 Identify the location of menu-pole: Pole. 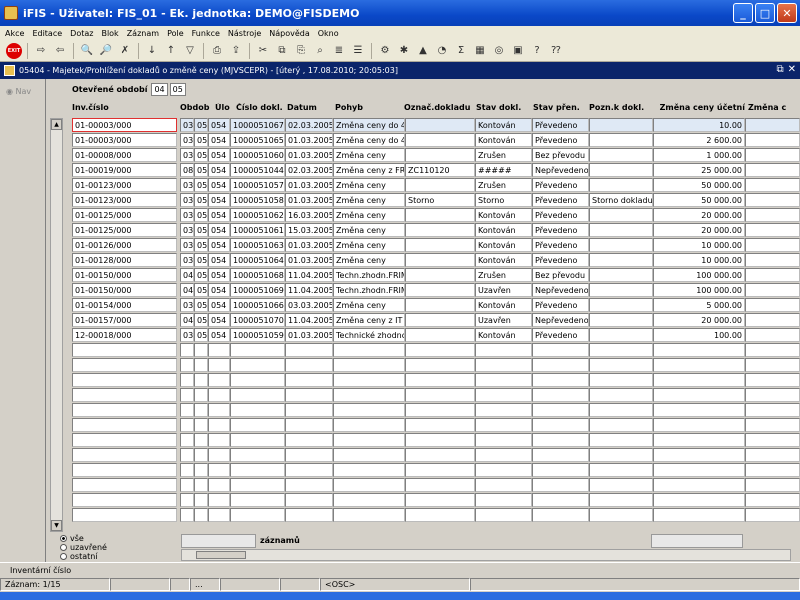
(175, 33).